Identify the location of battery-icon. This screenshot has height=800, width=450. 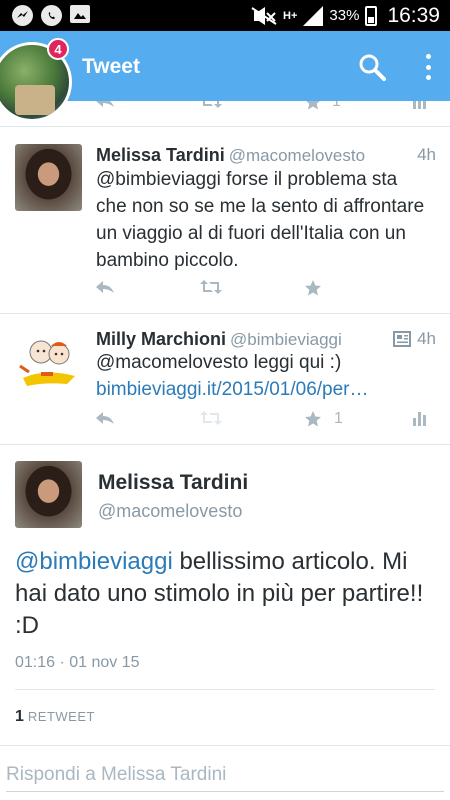
(371, 15).